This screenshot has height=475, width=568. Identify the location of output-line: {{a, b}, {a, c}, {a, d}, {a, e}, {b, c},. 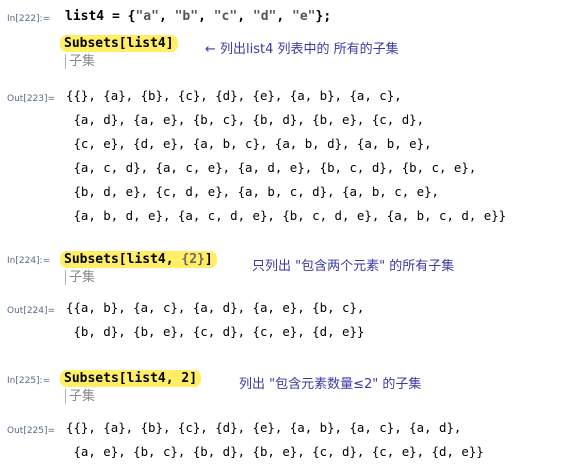
(215, 307).